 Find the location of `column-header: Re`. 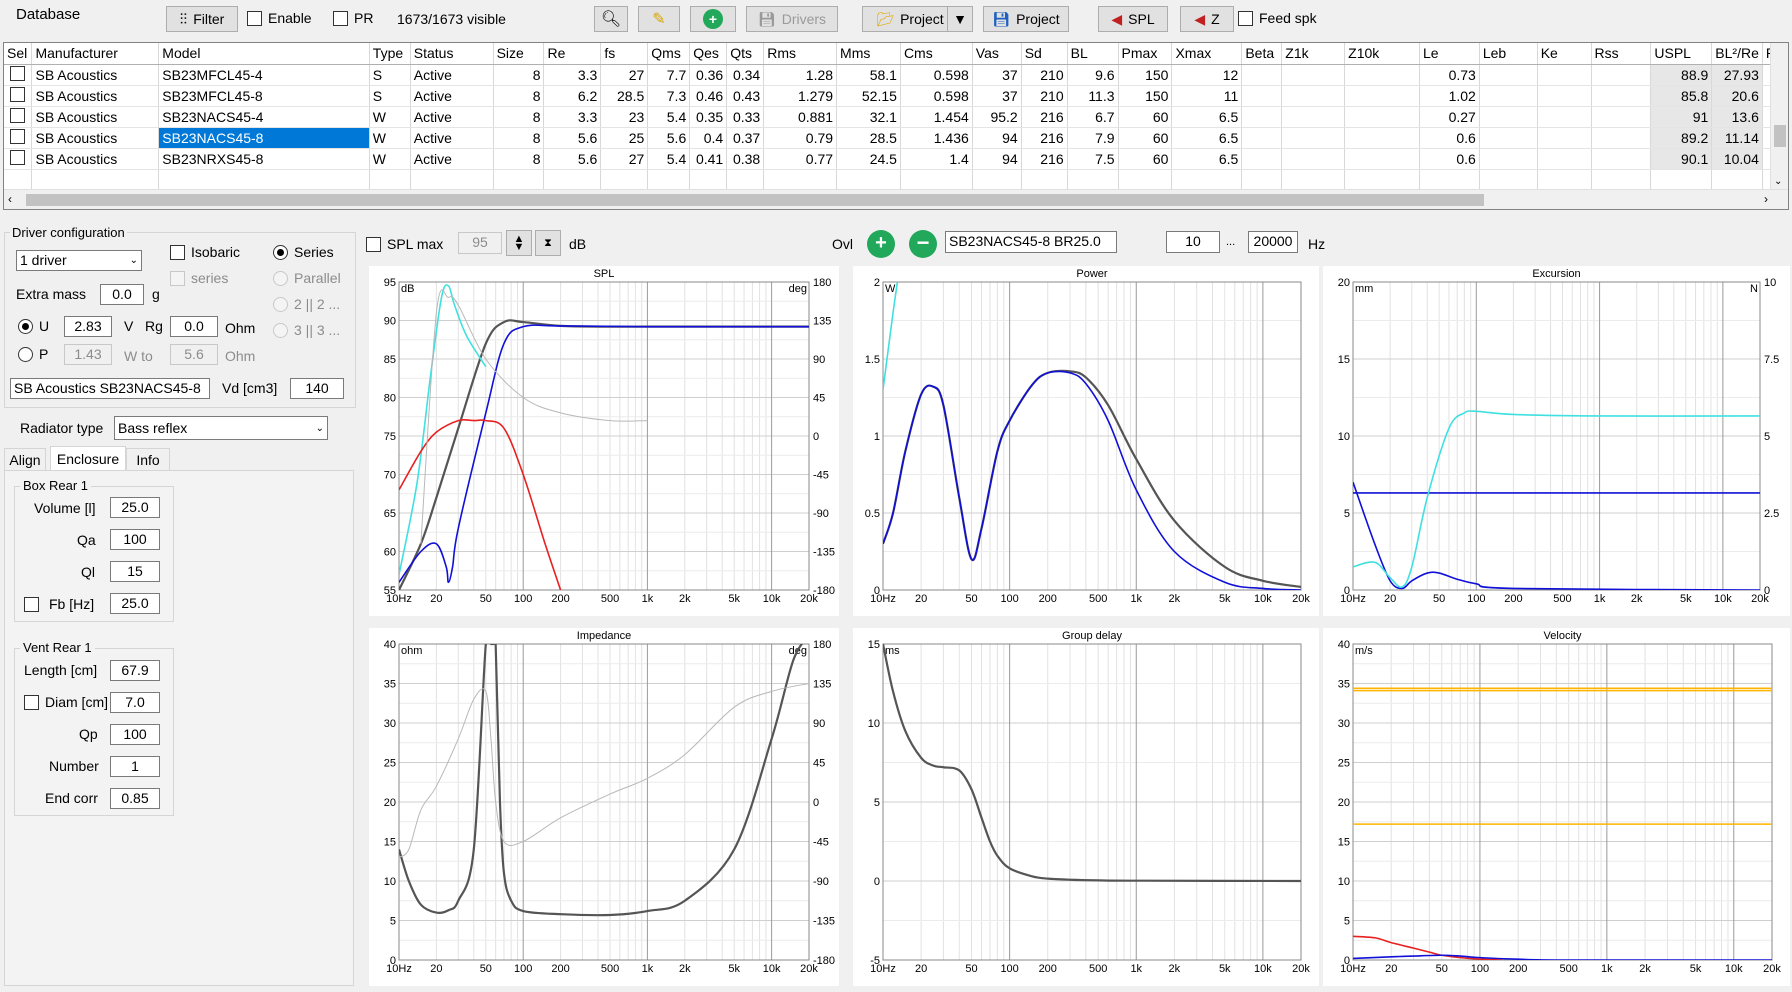

column-header: Re is located at coordinates (572, 54).